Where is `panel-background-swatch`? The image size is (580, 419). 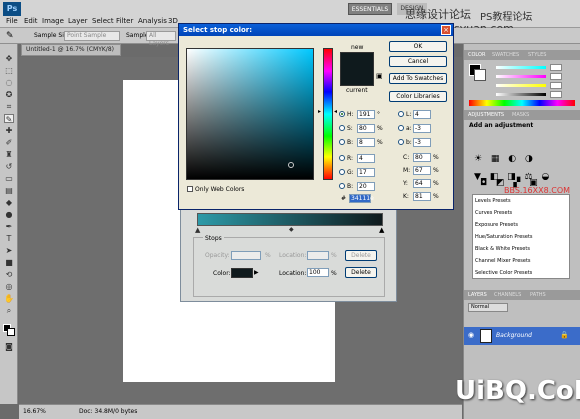 panel-background-swatch is located at coordinates (480, 75).